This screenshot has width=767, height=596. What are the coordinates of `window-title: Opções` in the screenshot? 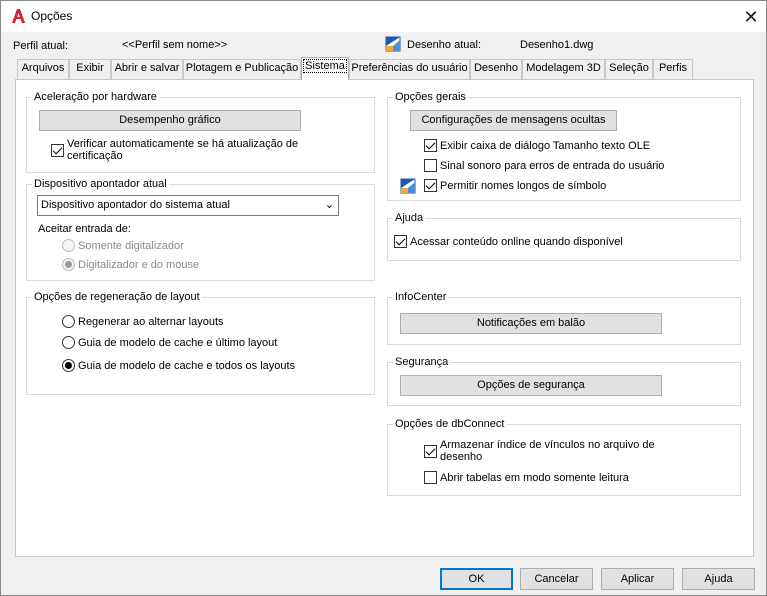 It's located at (52, 16).